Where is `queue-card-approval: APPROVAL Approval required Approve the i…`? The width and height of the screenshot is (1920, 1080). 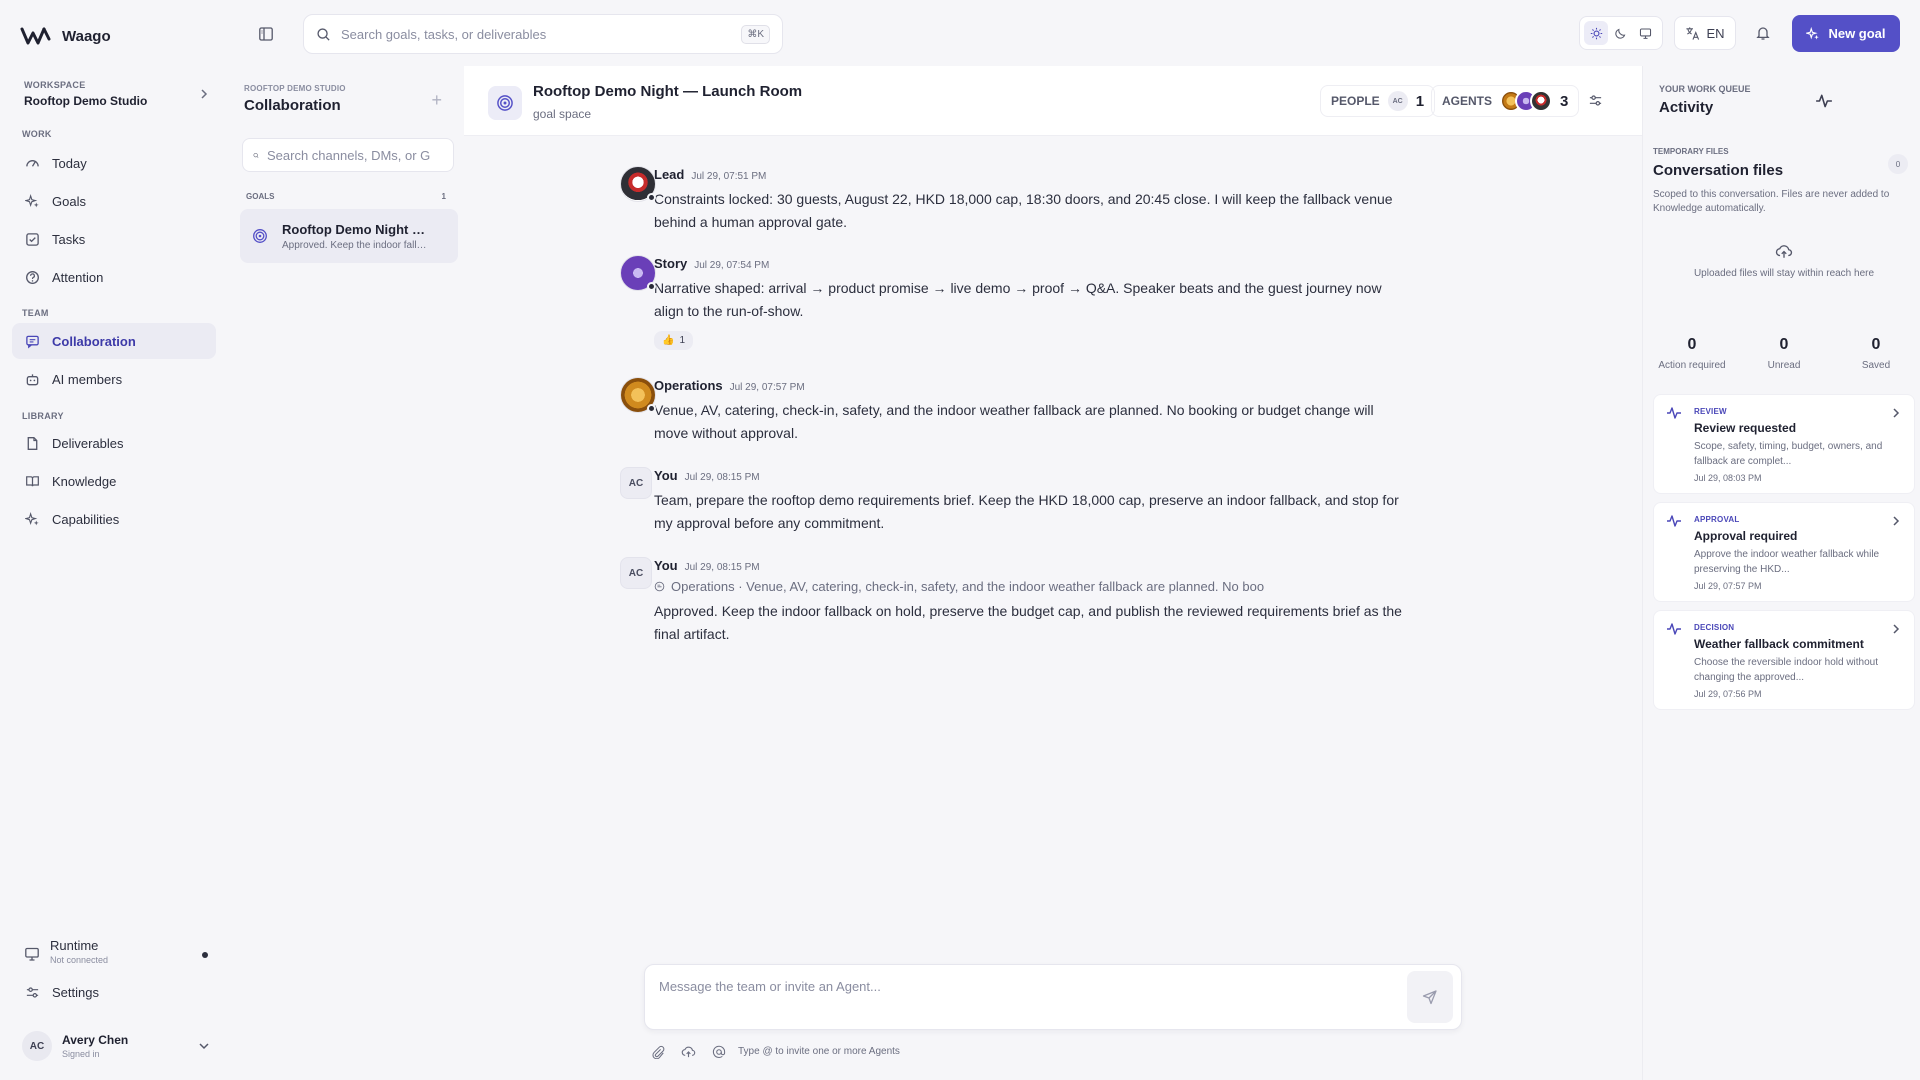 queue-card-approval: APPROVAL Approval required Approve the i… is located at coordinates (1784, 552).